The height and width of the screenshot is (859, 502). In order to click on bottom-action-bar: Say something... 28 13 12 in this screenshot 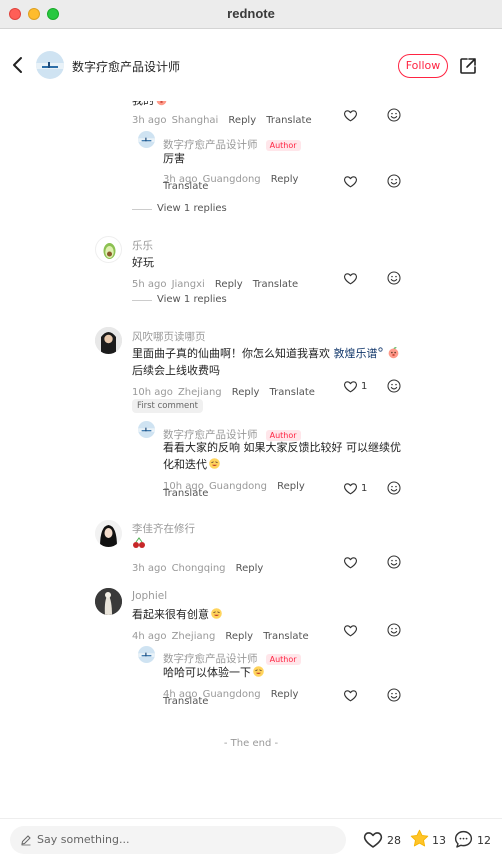, I will do `click(251, 838)`.